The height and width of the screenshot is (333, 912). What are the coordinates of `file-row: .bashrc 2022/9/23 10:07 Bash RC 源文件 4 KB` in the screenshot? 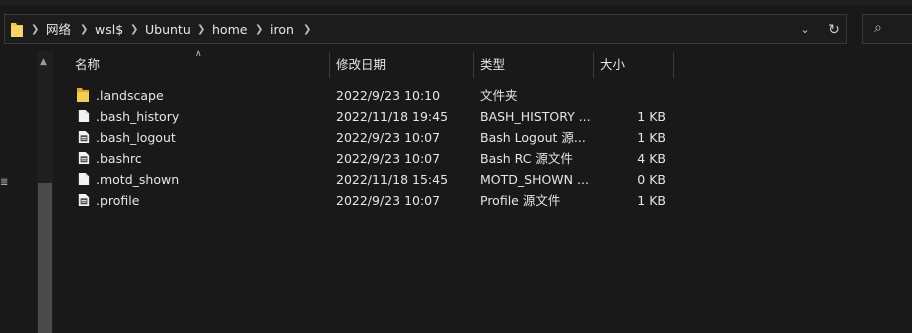 It's located at (370, 158).